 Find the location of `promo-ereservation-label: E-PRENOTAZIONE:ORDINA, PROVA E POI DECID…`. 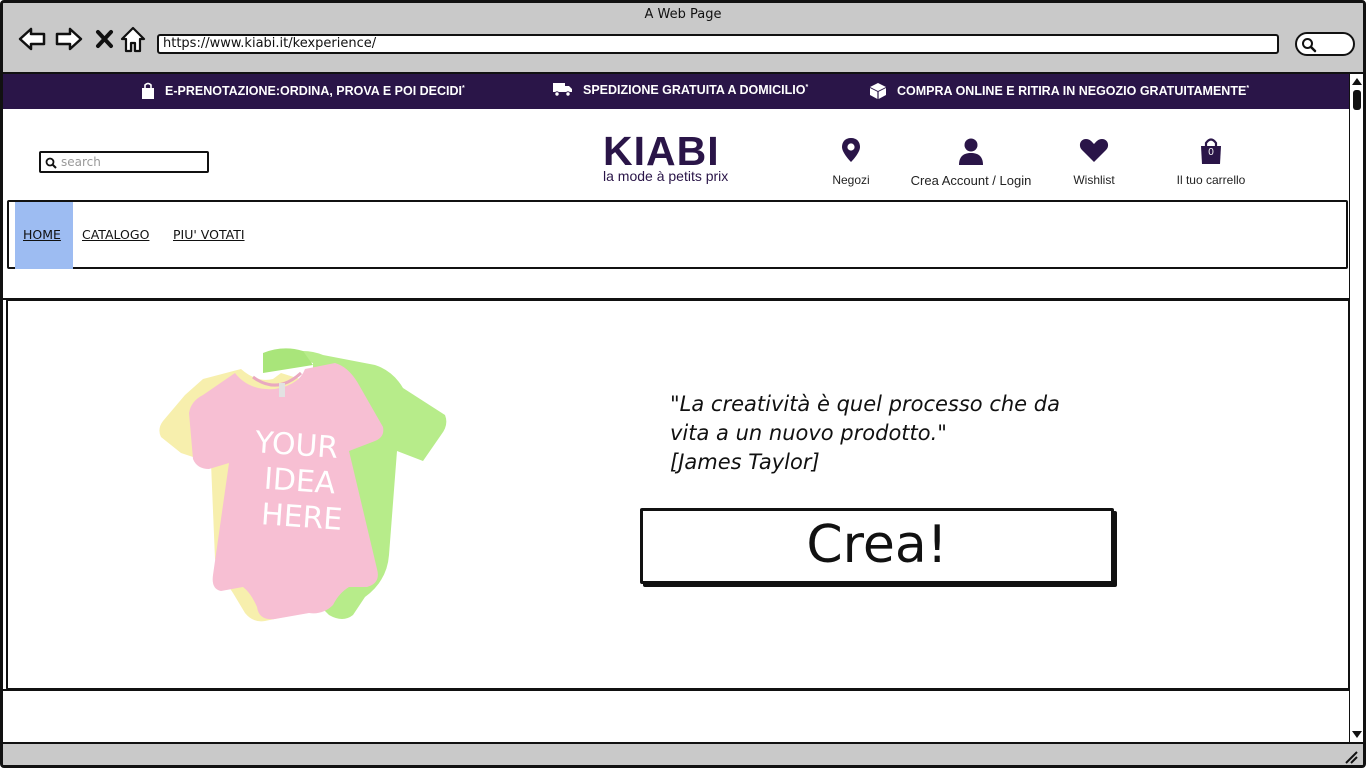

promo-ereservation-label: E-PRENOTAZIONE:ORDINA, PROVA E POI DECID… is located at coordinates (314, 91).